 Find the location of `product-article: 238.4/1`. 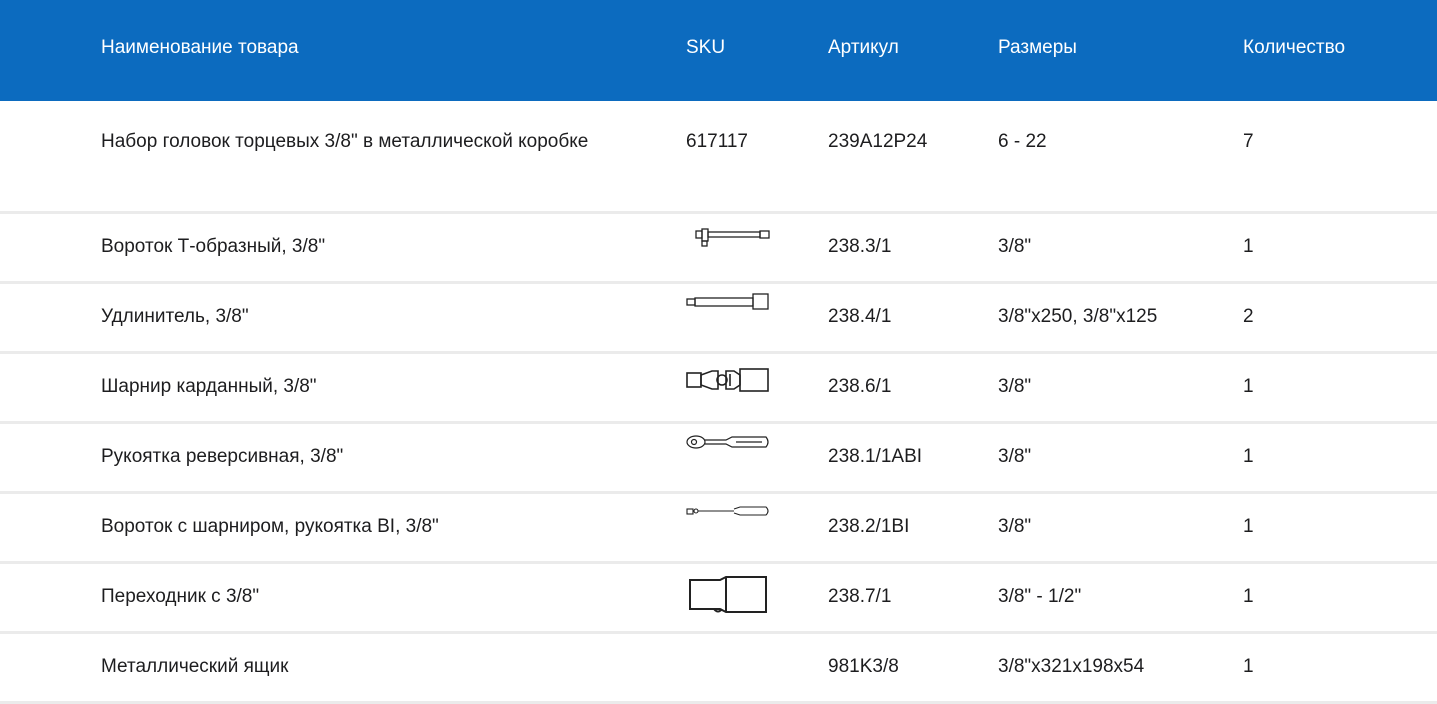

product-article: 238.4/1 is located at coordinates (860, 316).